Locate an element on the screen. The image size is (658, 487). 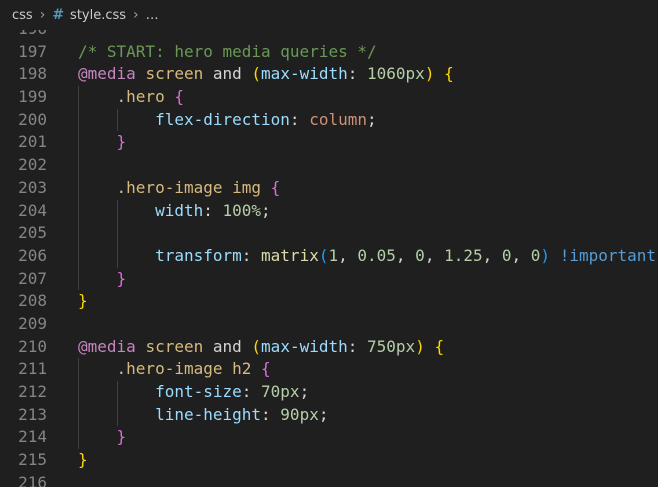
code-line: 203 .hero-image img { is located at coordinates (329, 188).